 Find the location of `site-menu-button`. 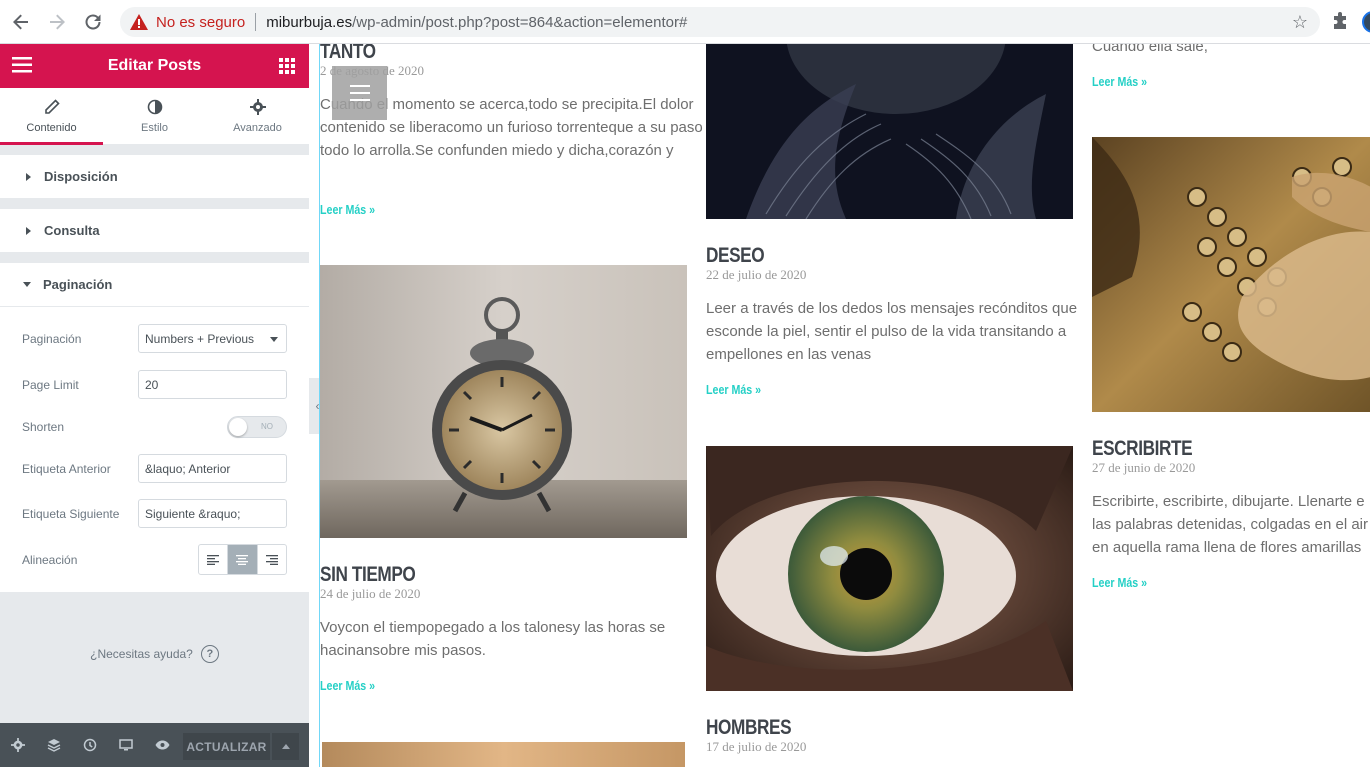

site-menu-button is located at coordinates (359, 93).